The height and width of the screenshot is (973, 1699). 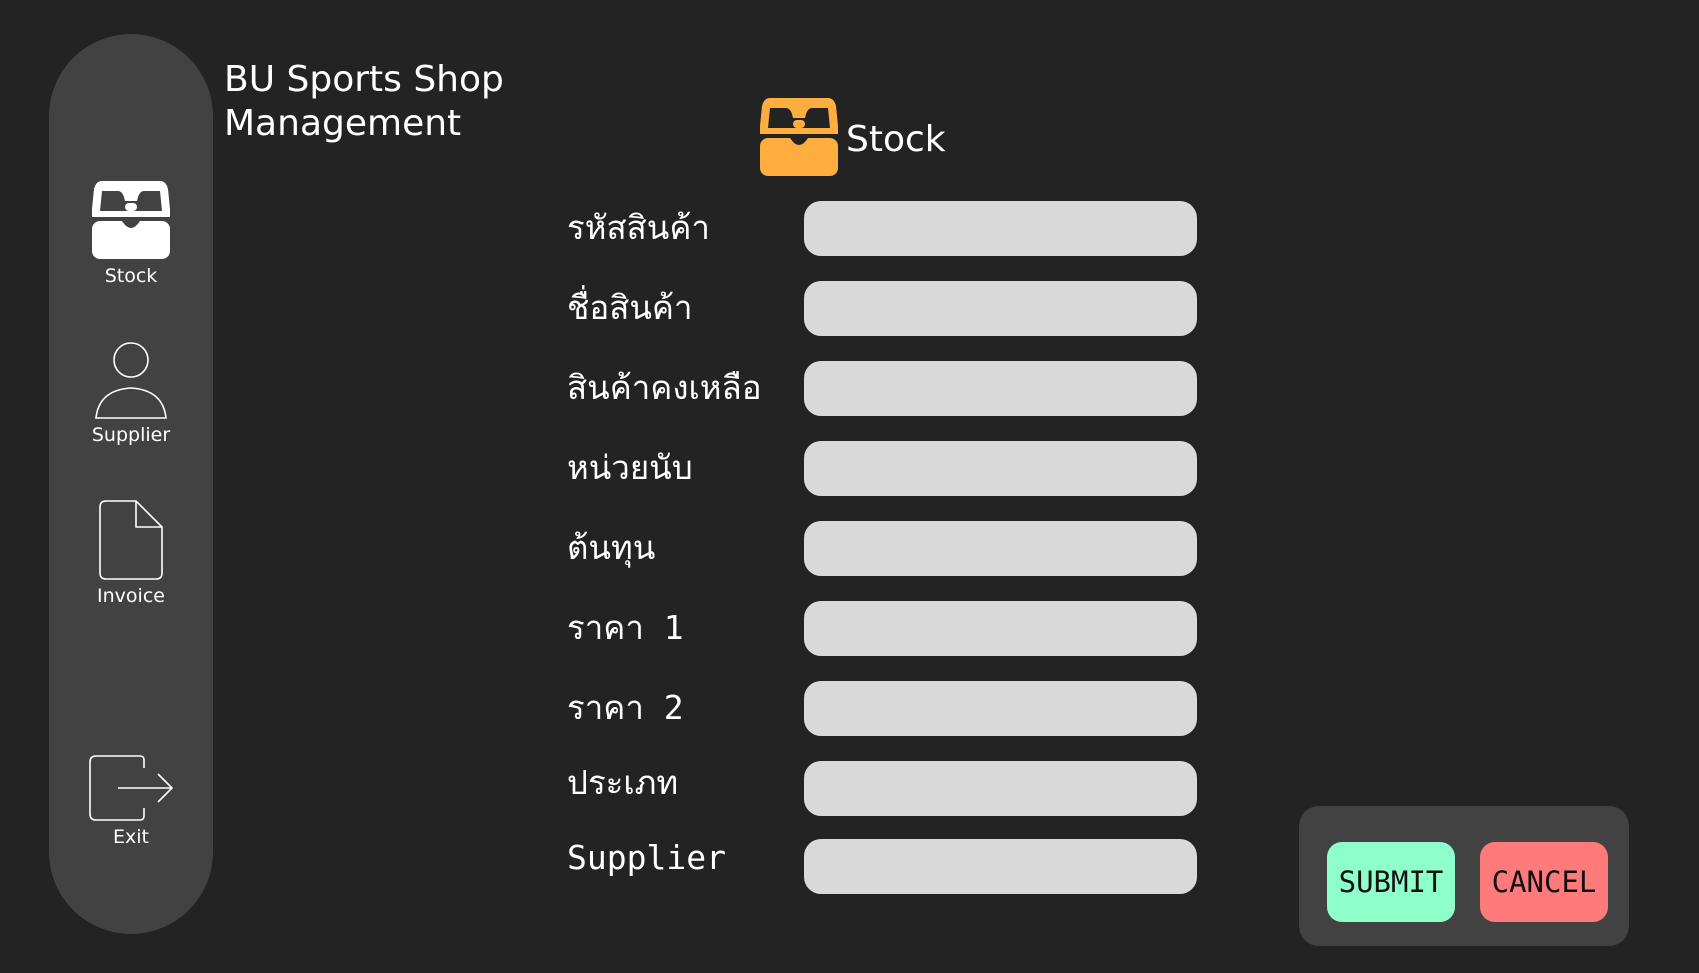 What do you see at coordinates (630, 307) in the screenshot?
I see `field-label-product-name: ชื่อสินค้า` at bounding box center [630, 307].